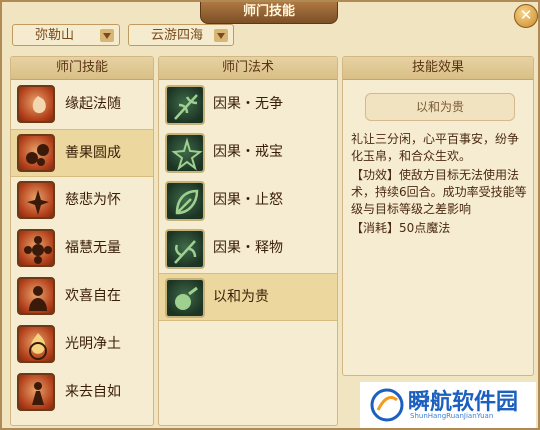 The width and height of the screenshot is (540, 430). What do you see at coordinates (185, 153) in the screenshot?
I see `star-icon` at bounding box center [185, 153].